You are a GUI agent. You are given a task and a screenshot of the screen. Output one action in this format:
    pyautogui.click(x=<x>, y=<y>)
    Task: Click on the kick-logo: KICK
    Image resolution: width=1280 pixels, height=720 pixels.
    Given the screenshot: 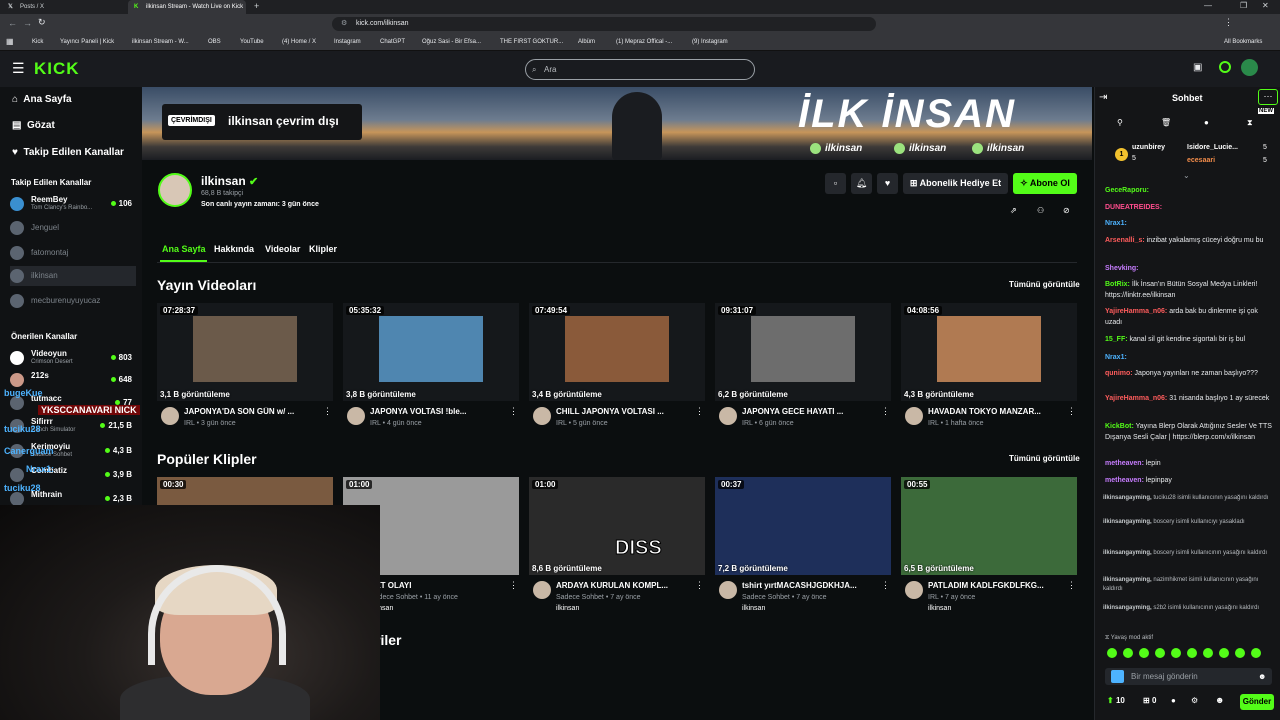 What is the action you would take?
    pyautogui.click(x=57, y=69)
    